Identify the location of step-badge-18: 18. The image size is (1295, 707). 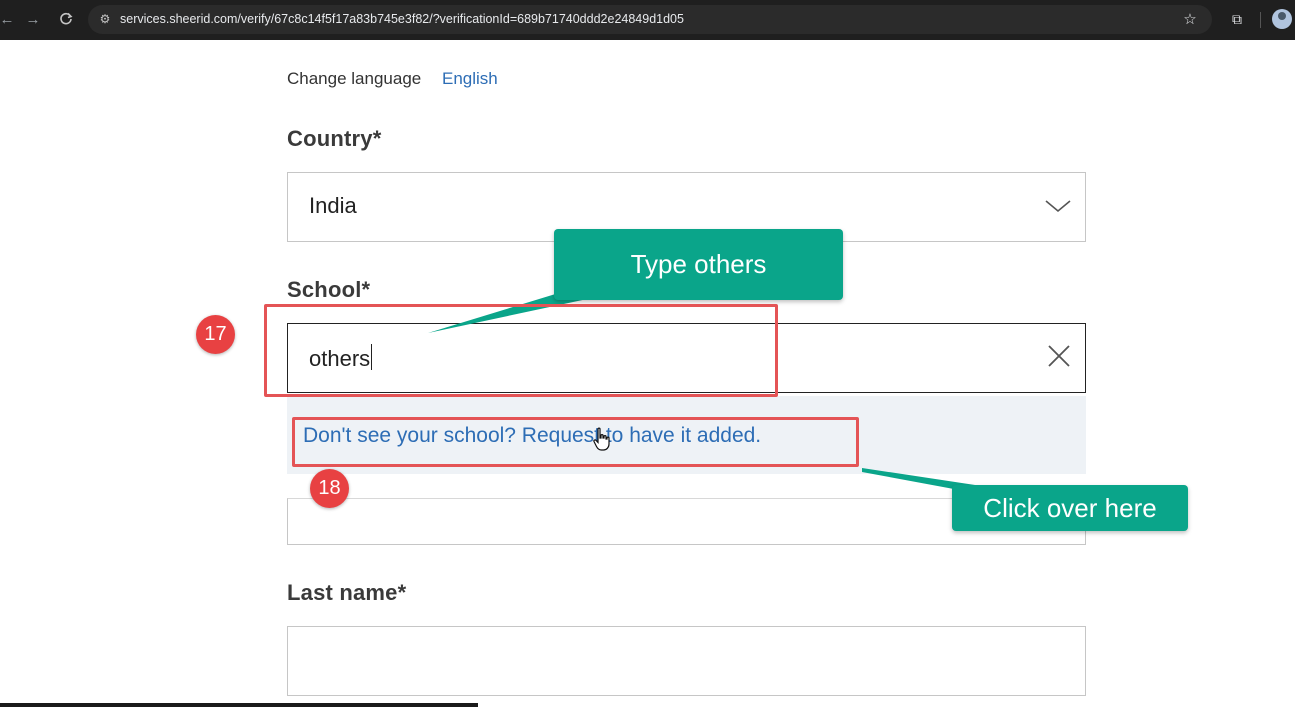
(329, 488).